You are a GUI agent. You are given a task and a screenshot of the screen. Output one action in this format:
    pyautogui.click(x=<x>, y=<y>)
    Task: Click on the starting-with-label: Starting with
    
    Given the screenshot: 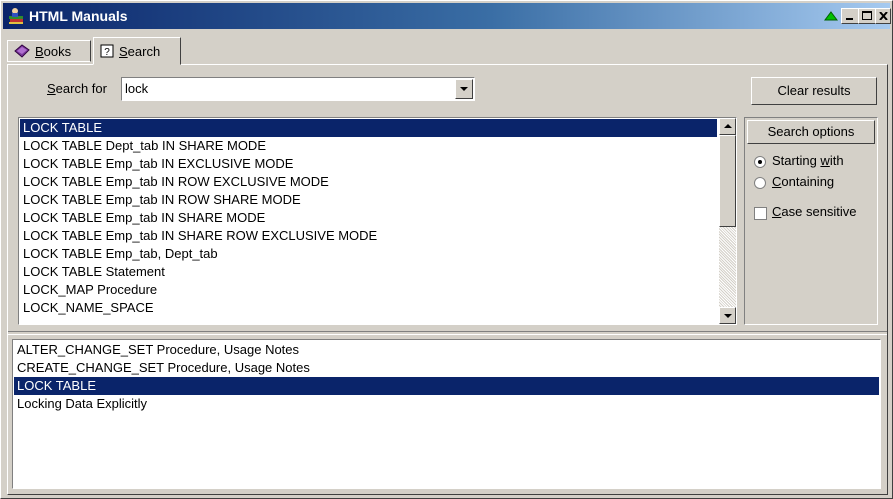 What is the action you would take?
    pyautogui.click(x=808, y=160)
    